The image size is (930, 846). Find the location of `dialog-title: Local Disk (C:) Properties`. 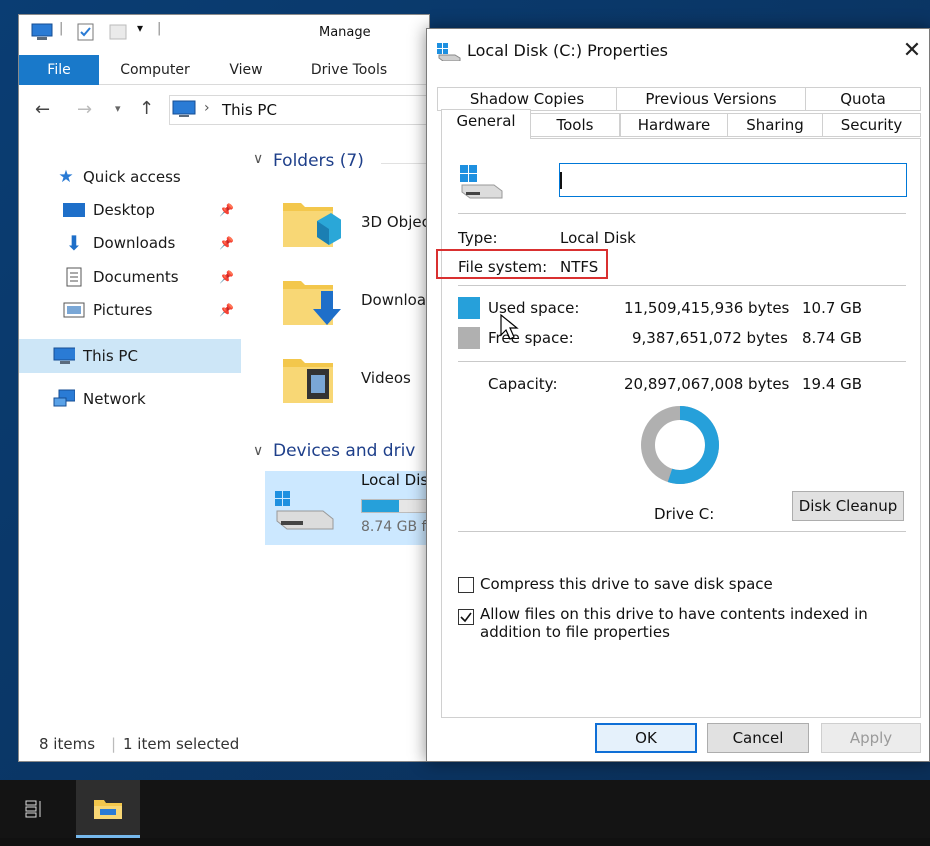

dialog-title: Local Disk (C:) Properties is located at coordinates (567, 50).